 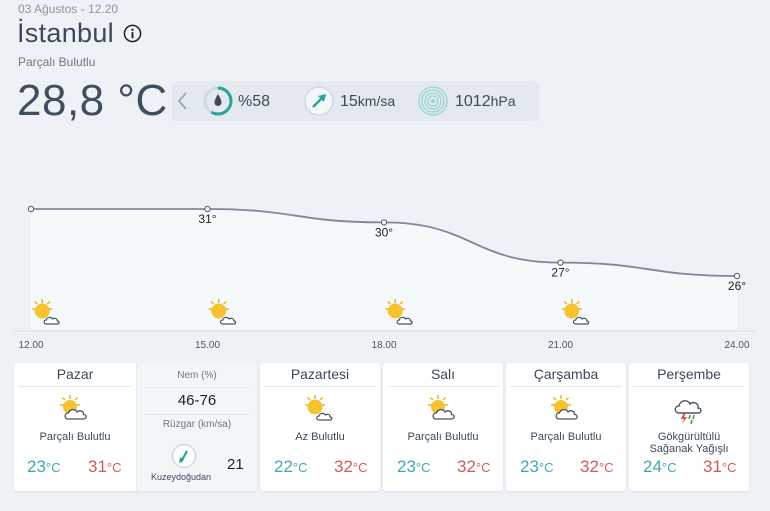 I want to click on wind-direction: Kuzeydoğudan, so click(x=181, y=477).